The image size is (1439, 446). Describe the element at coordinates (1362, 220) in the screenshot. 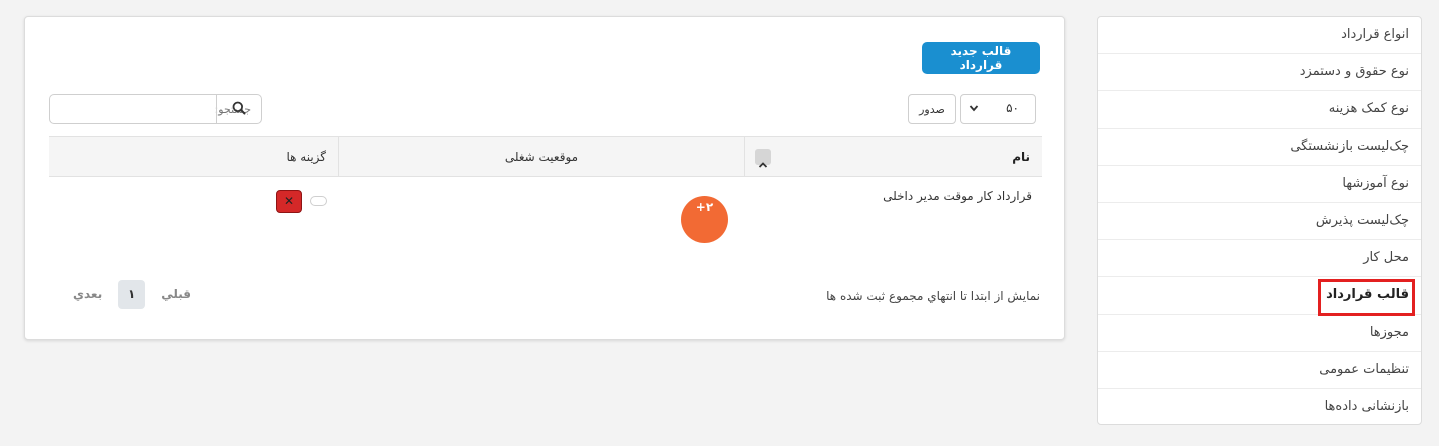

I see `sidebar-item-label: چک‌لیست پذیرش` at that location.